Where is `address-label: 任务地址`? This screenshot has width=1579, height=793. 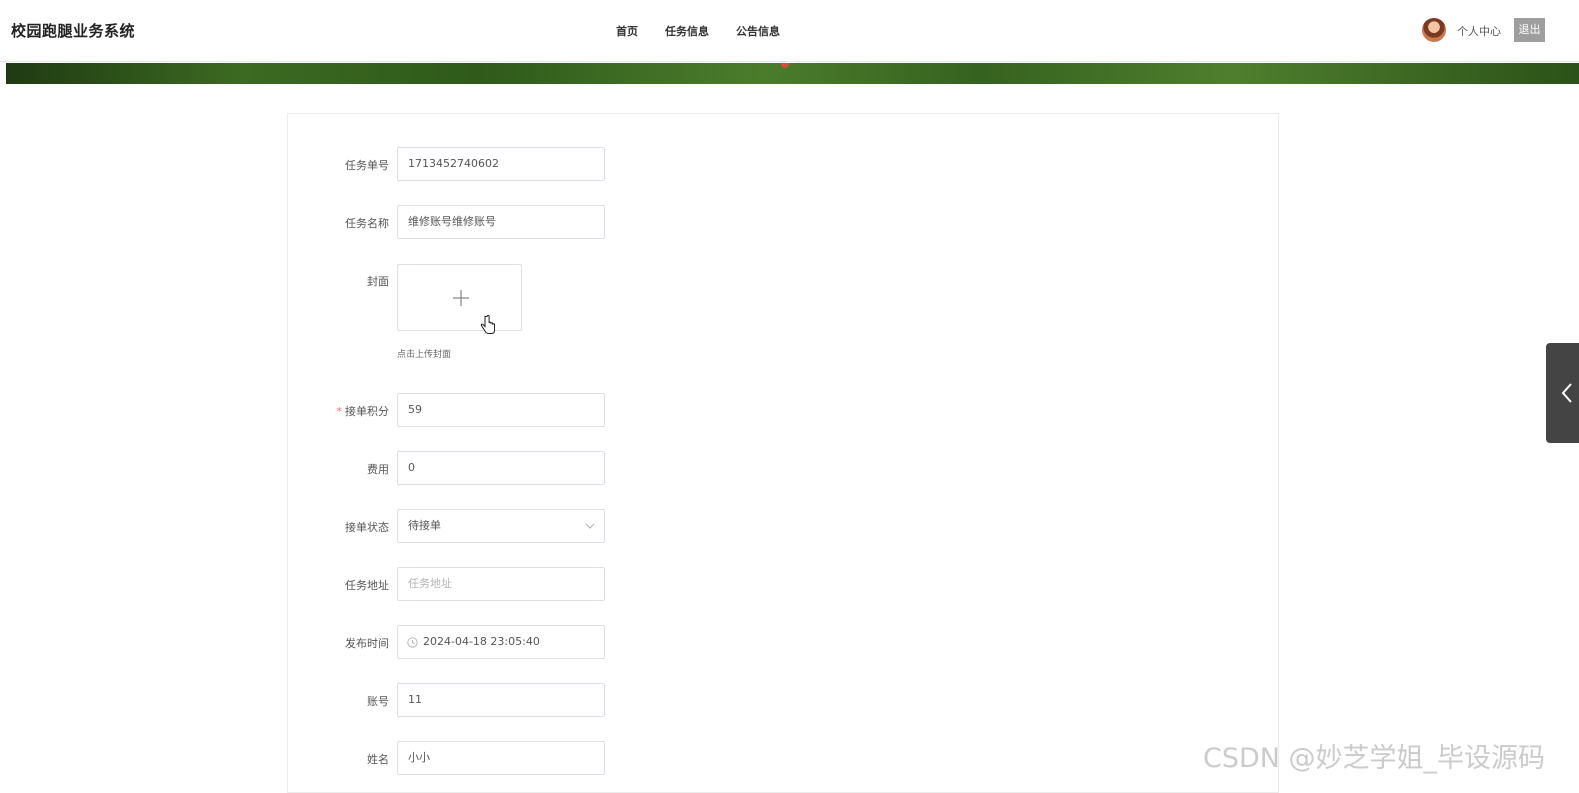 address-label: 任务地址 is located at coordinates (367, 585).